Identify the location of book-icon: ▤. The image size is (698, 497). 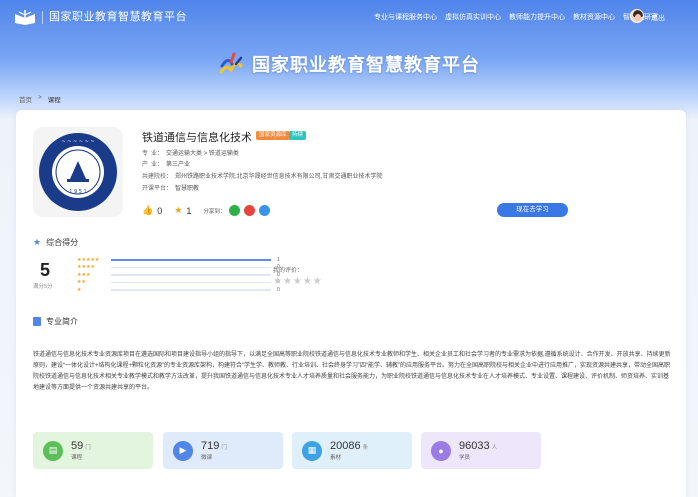
(53, 450).